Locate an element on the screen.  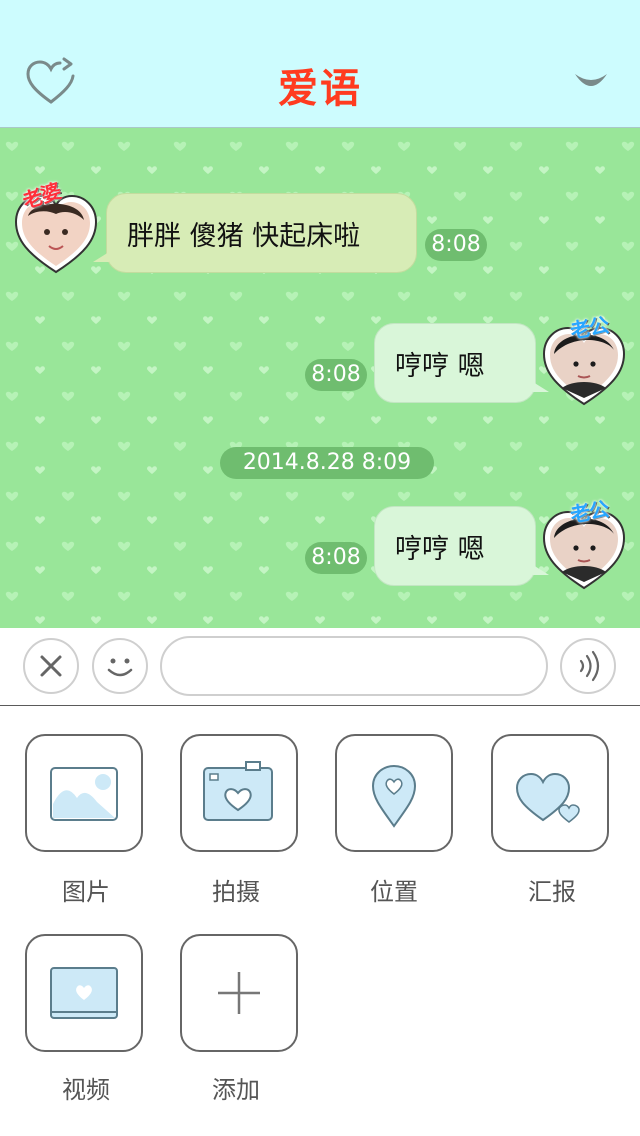
emoji-button is located at coordinates (120, 666).